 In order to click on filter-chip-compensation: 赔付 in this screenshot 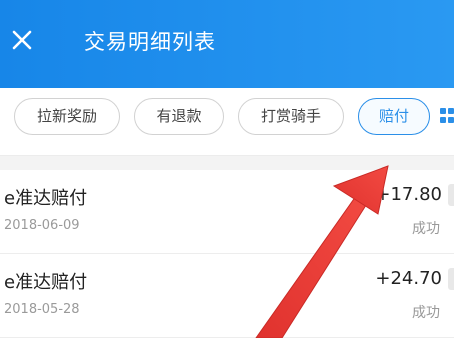, I will do `click(394, 116)`.